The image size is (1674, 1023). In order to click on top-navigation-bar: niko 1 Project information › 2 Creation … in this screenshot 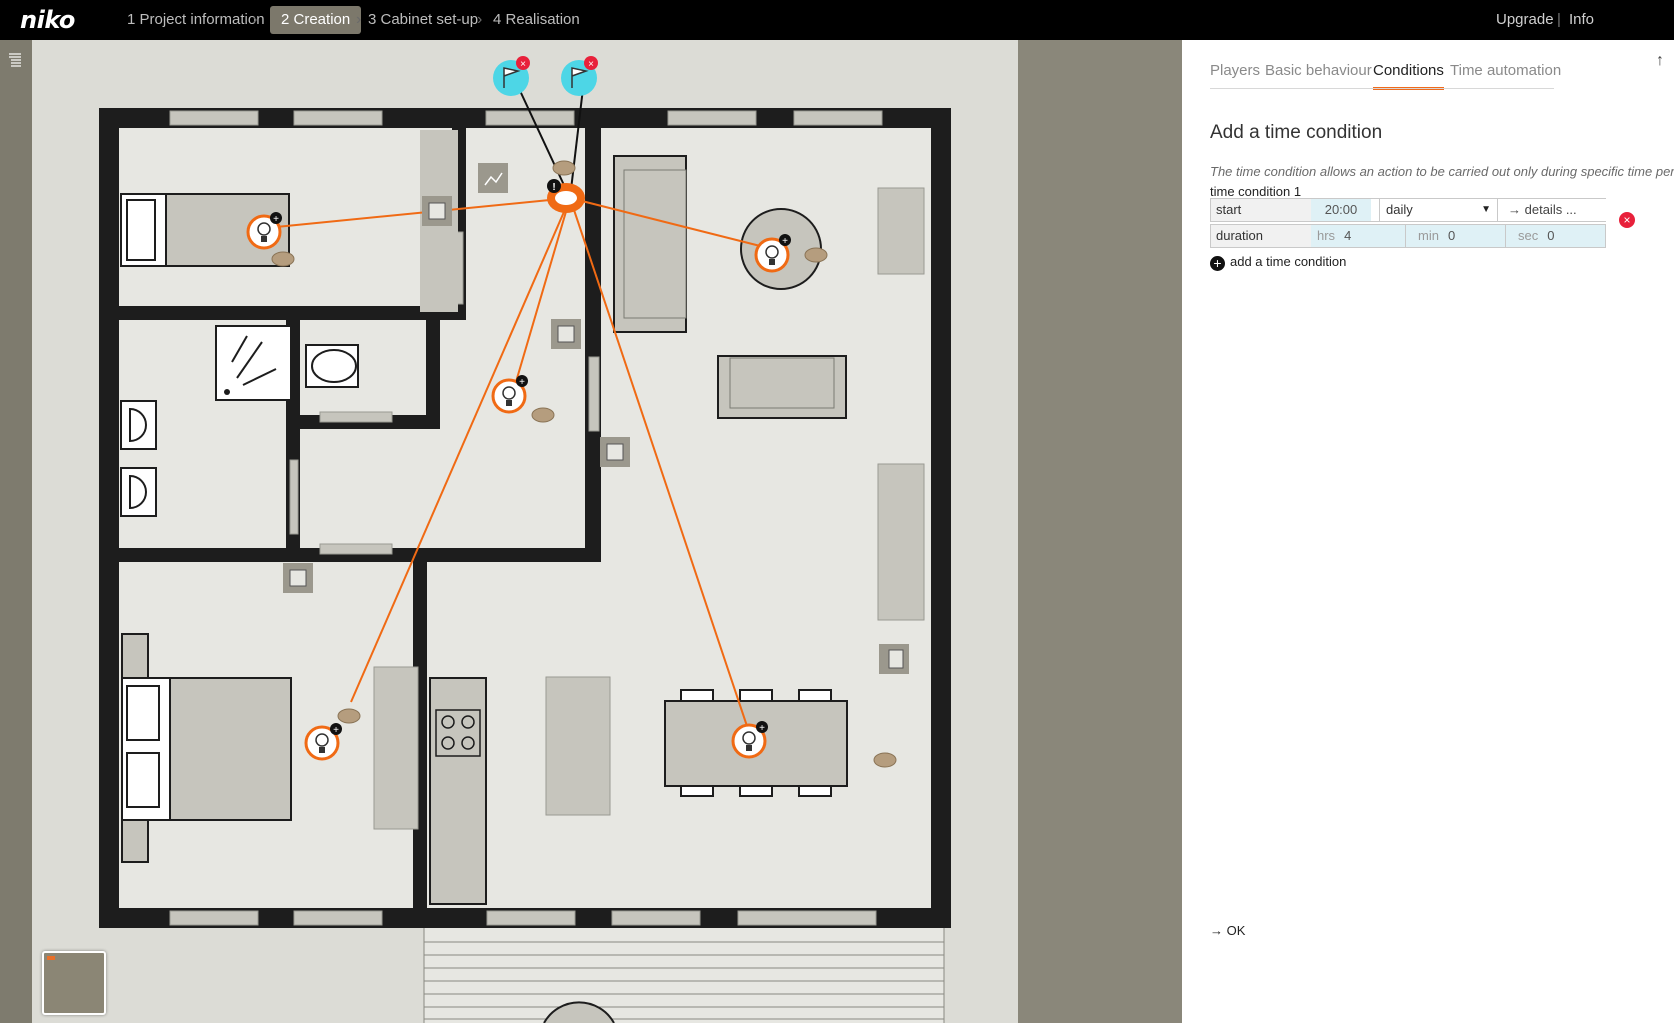, I will do `click(837, 20)`.